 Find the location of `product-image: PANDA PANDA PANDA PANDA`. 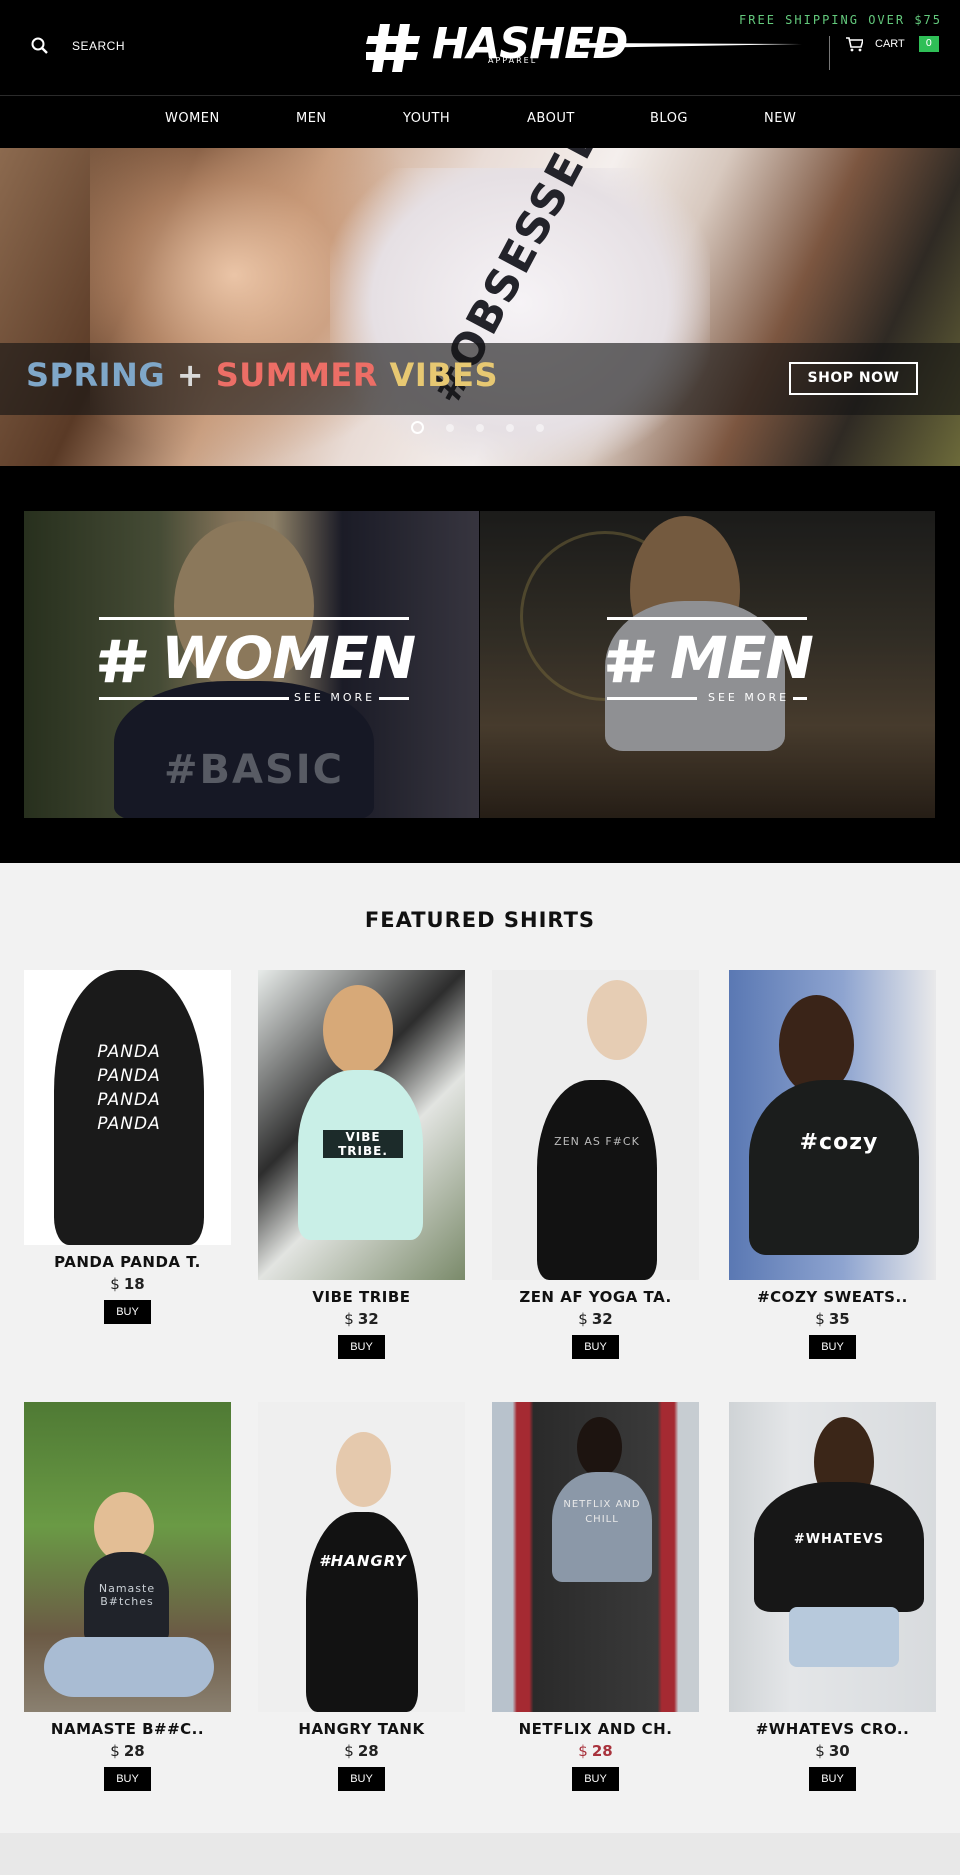

product-image: PANDA PANDA PANDA PANDA is located at coordinates (127, 1107).